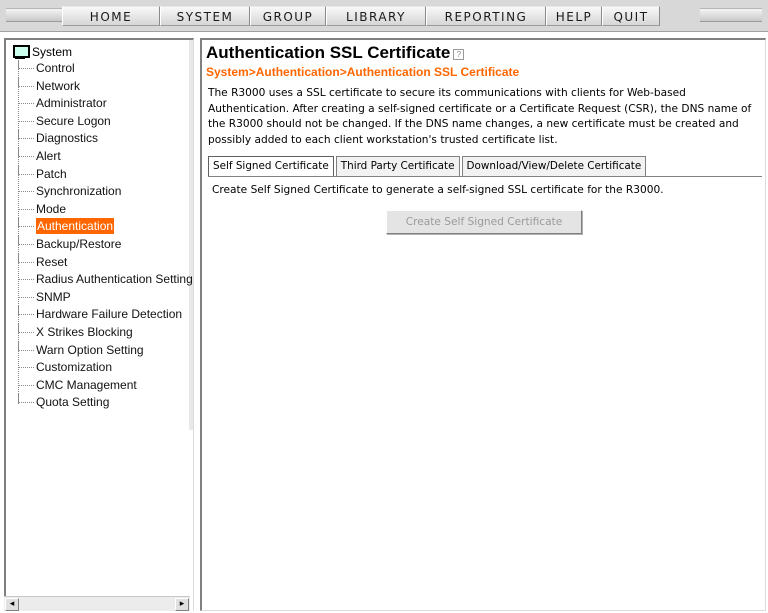  I want to click on menu-home: HOME, so click(111, 16).